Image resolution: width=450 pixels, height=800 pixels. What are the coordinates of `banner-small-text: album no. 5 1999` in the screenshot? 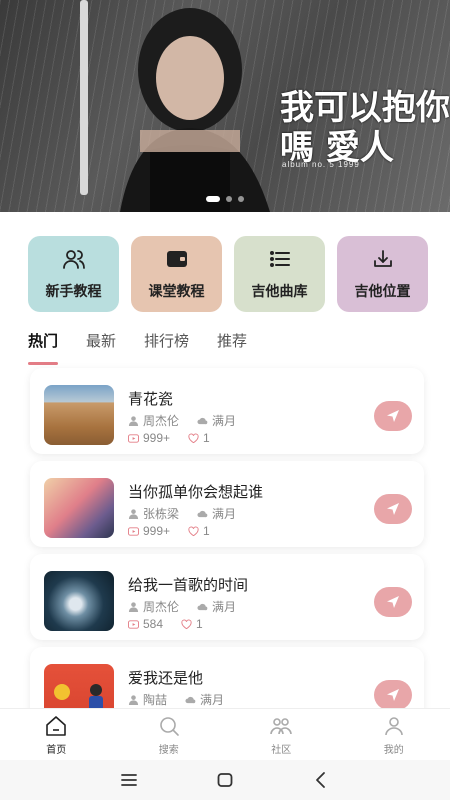 It's located at (321, 164).